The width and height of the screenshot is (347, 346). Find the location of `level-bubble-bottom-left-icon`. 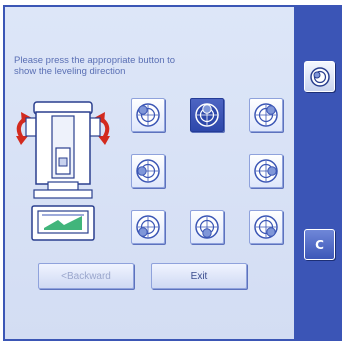

level-bubble-bottom-left-icon is located at coordinates (148, 227).